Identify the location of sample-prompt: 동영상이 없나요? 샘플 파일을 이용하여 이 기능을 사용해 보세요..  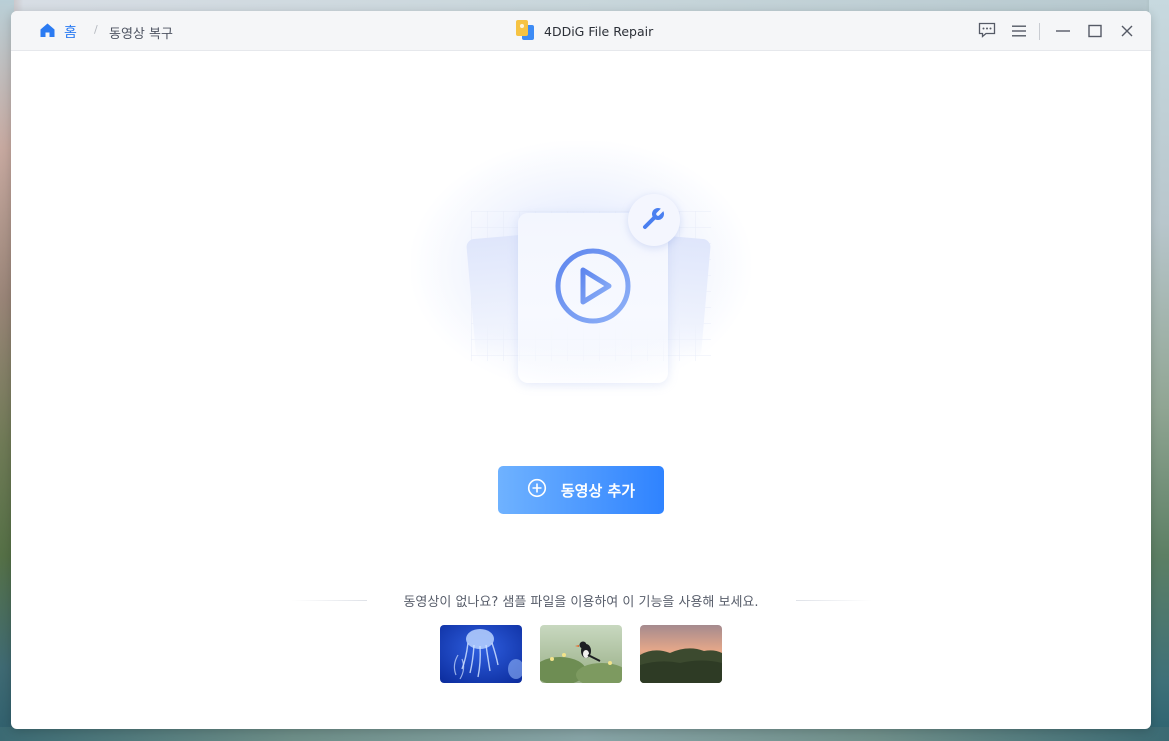
(581, 602).